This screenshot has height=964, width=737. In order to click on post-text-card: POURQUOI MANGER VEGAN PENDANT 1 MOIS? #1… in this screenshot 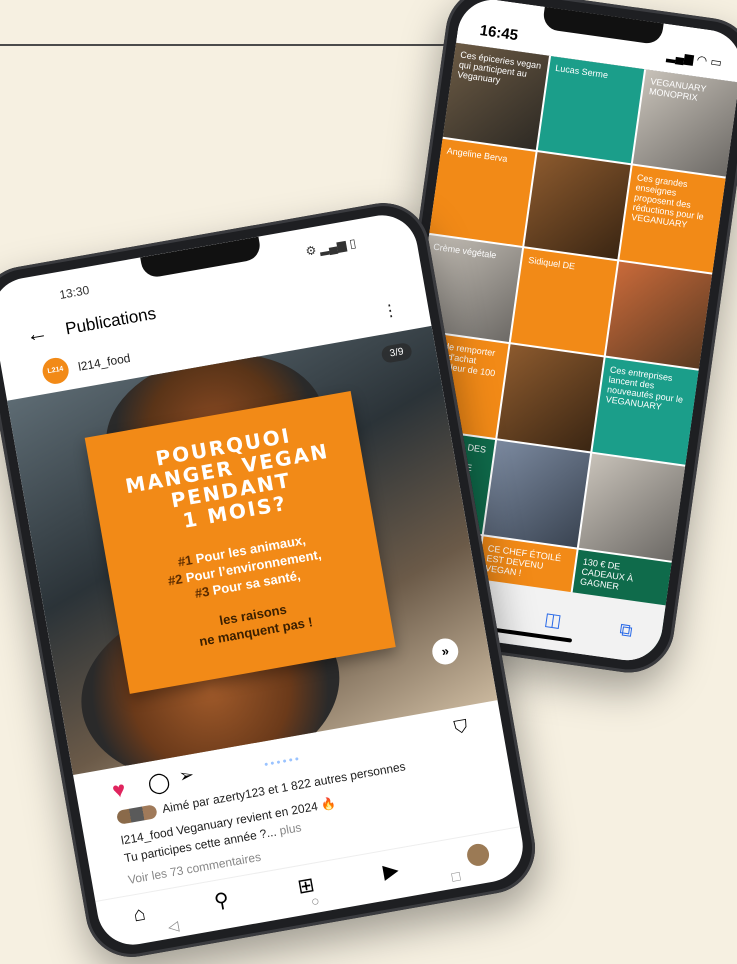, I will do `click(240, 542)`.